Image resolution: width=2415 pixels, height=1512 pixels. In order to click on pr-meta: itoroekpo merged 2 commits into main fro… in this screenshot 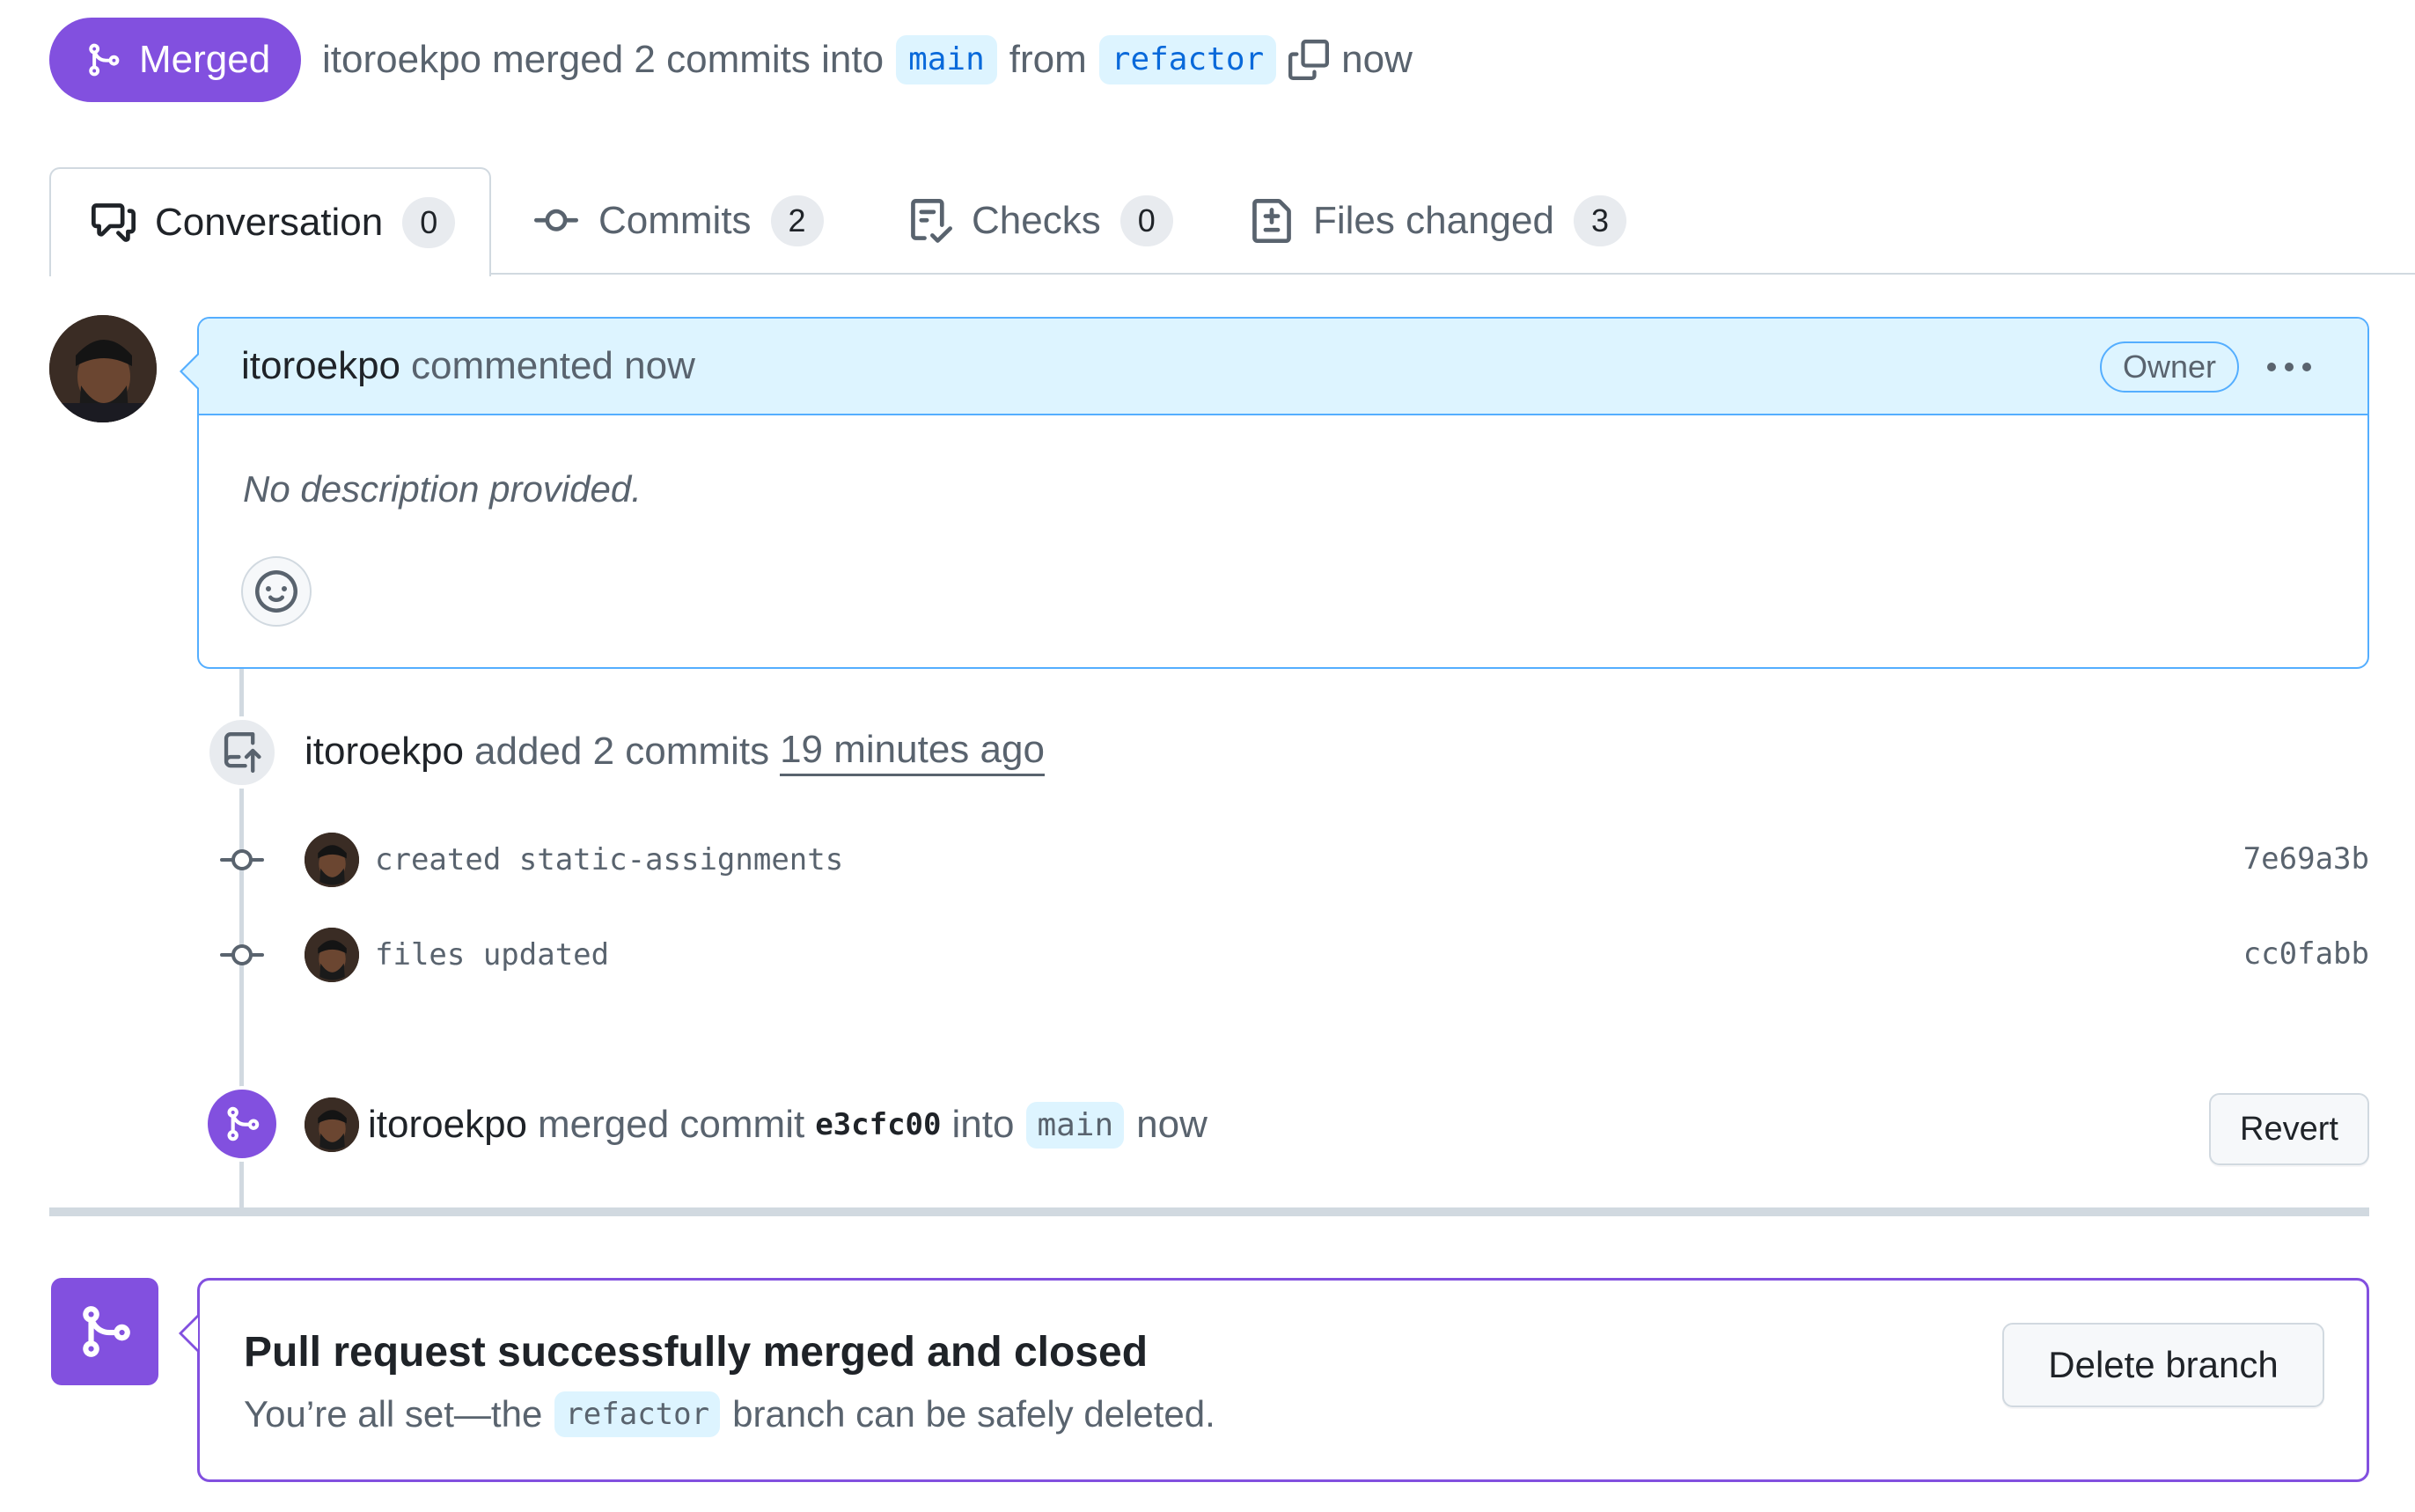, I will do `click(867, 60)`.